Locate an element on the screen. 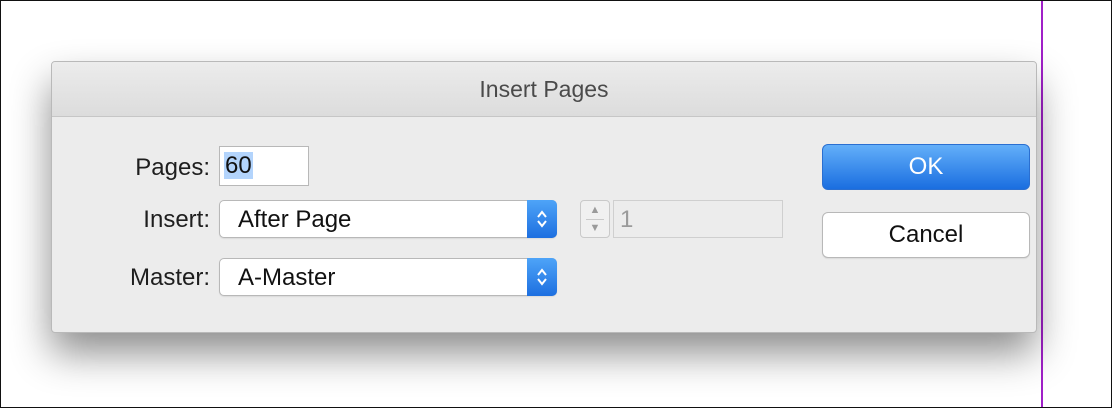 The image size is (1112, 408). stepper-down-icon: ▼ is located at coordinates (595, 228).